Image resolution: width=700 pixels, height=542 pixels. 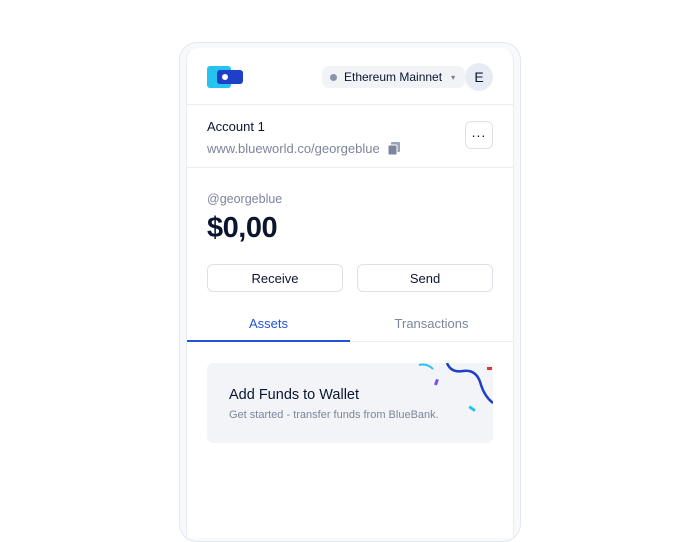 What do you see at coordinates (275, 278) in the screenshot?
I see `receive-button: Receive` at bounding box center [275, 278].